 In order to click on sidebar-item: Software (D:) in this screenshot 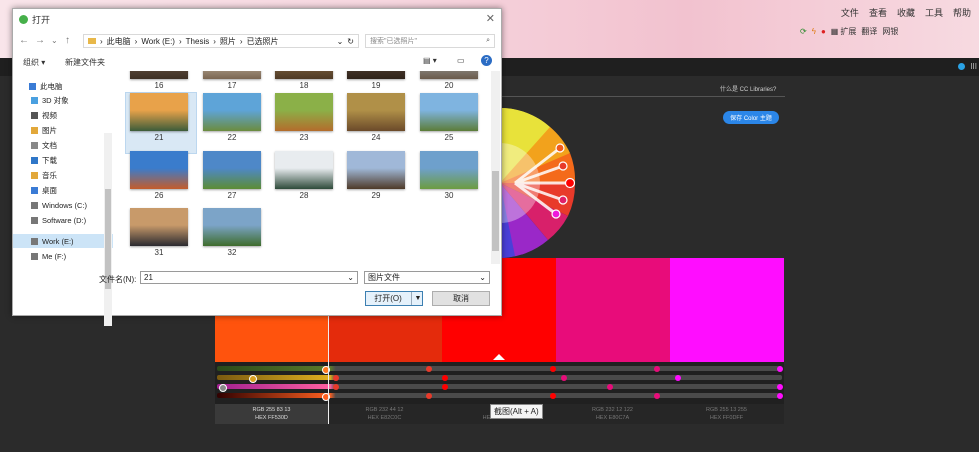, I will do `click(58, 220)`.